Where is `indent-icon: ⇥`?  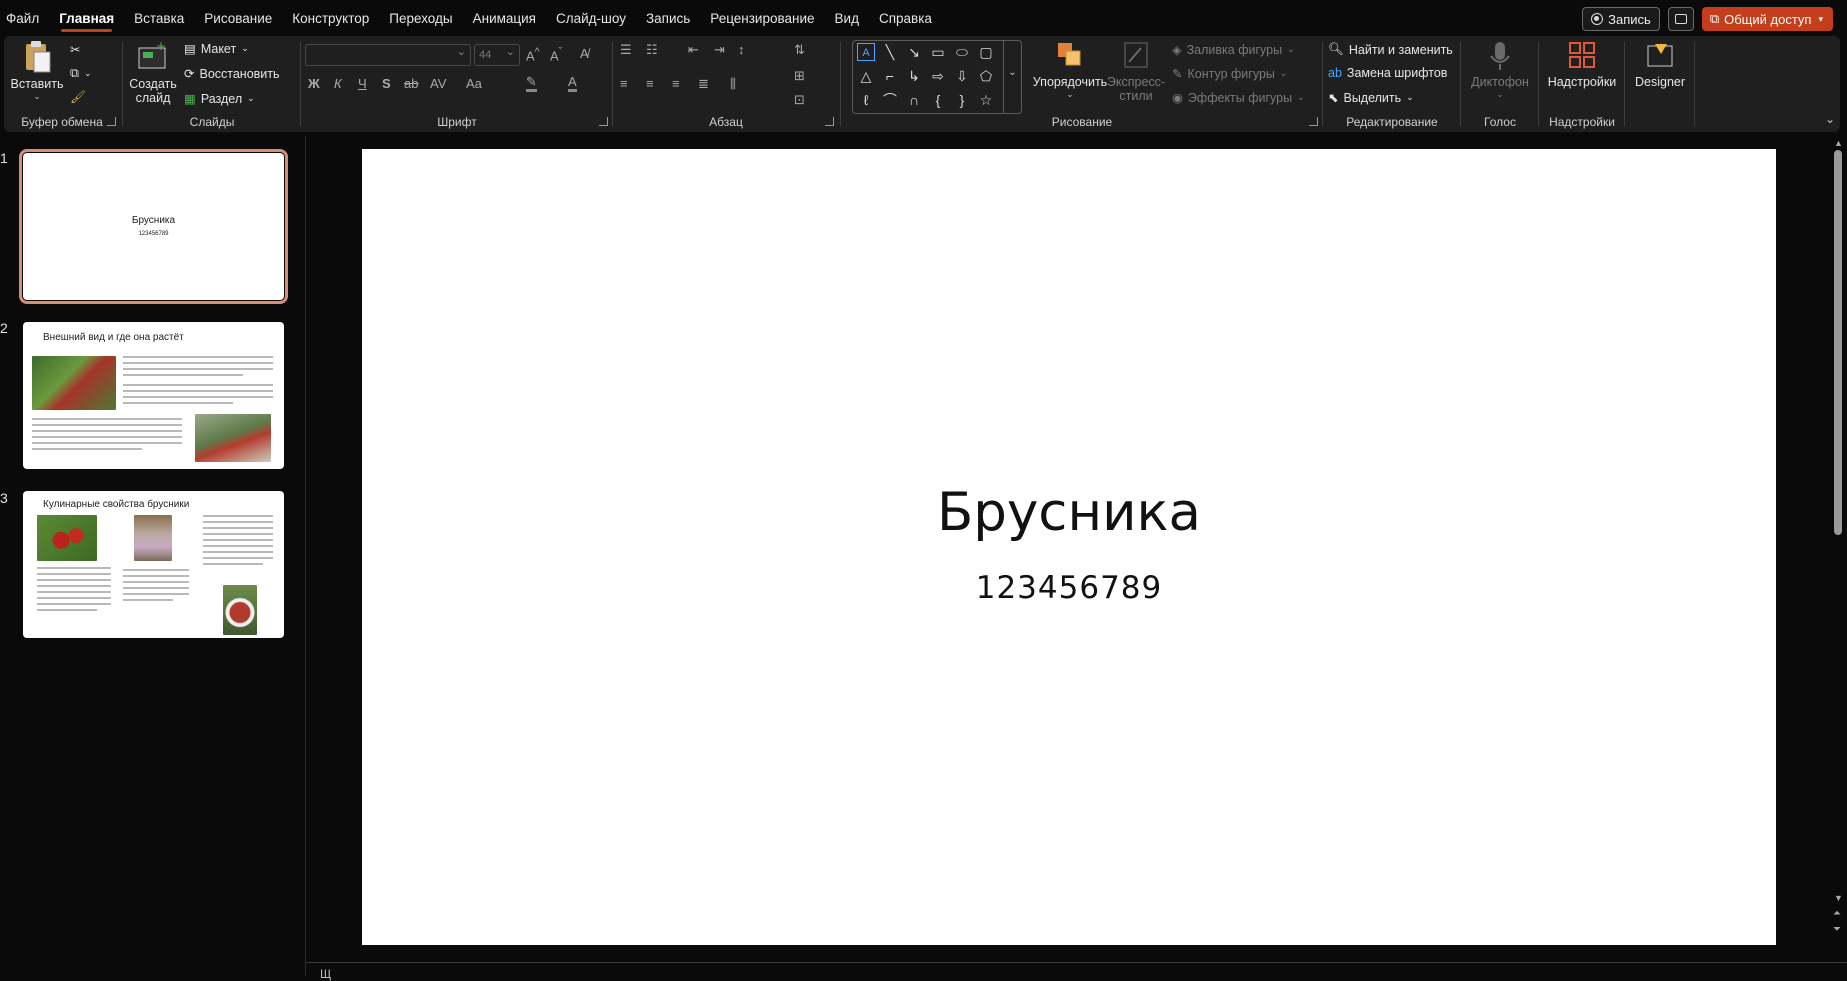
indent-icon: ⇥ is located at coordinates (719, 50).